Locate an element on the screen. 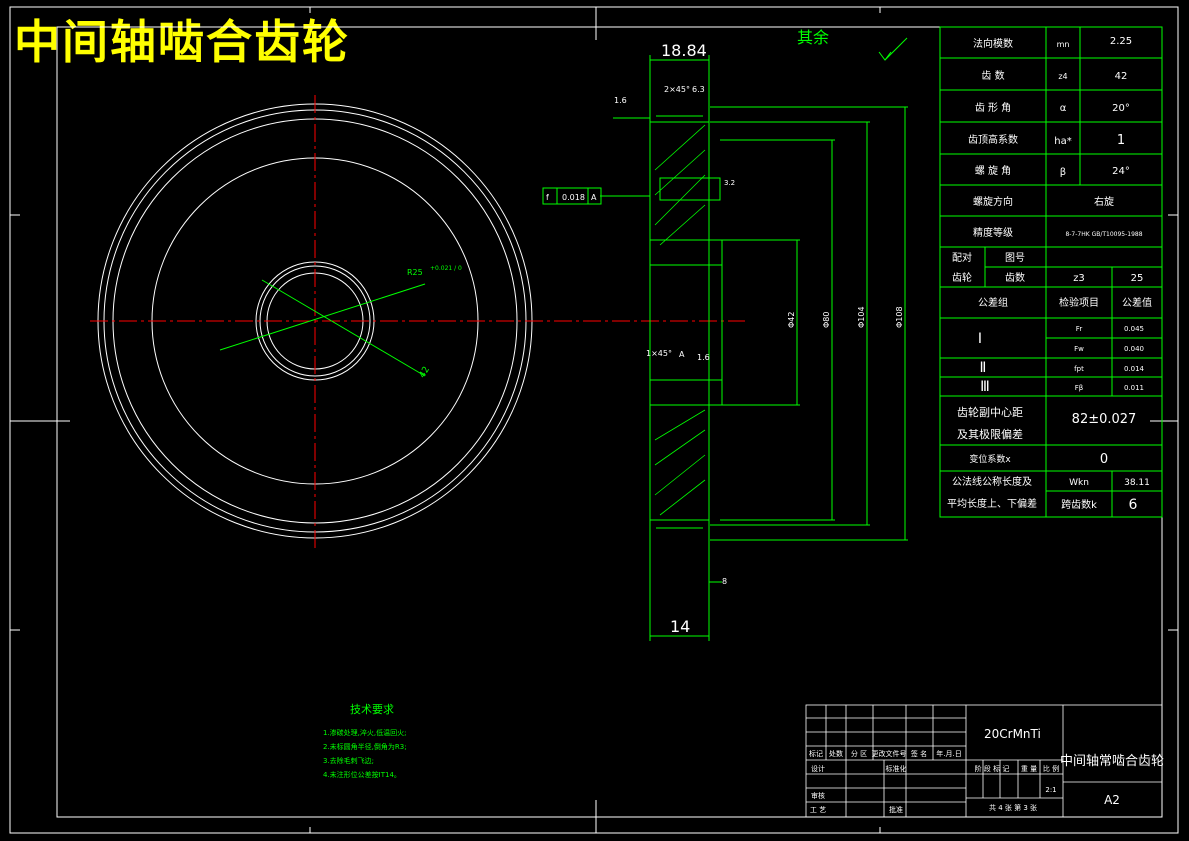 The height and width of the screenshot is (841, 1189). stage-hdr: 重 量 is located at coordinates (1029, 769).